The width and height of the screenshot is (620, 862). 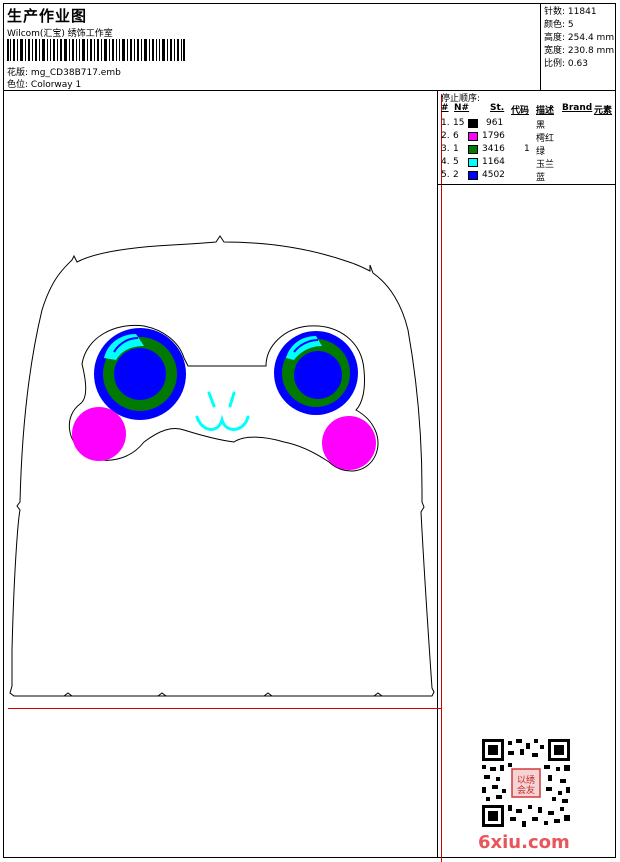 What do you see at coordinates (579, 51) in the screenshot?
I see `stat-width: 宽度: 230.8 mm` at bounding box center [579, 51].